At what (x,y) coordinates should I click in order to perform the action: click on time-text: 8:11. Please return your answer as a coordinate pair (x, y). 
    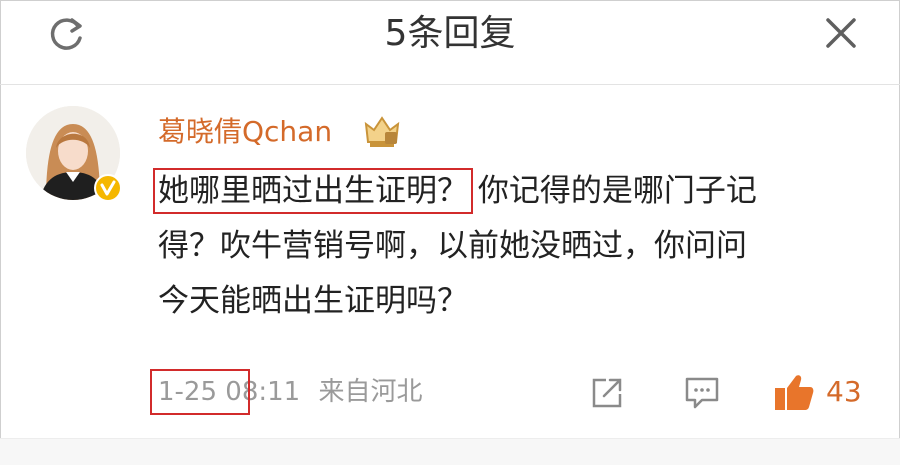
    Looking at the image, I should click on (271, 392).